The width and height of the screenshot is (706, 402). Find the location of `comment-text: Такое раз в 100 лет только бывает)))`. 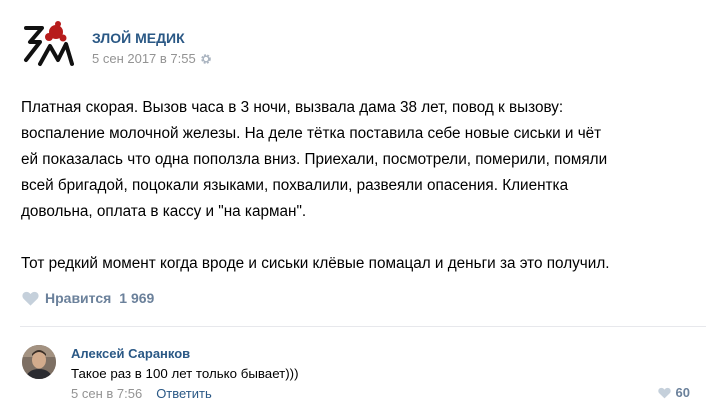

comment-text: Такое раз в 100 лет только бывает))) is located at coordinates (185, 373).